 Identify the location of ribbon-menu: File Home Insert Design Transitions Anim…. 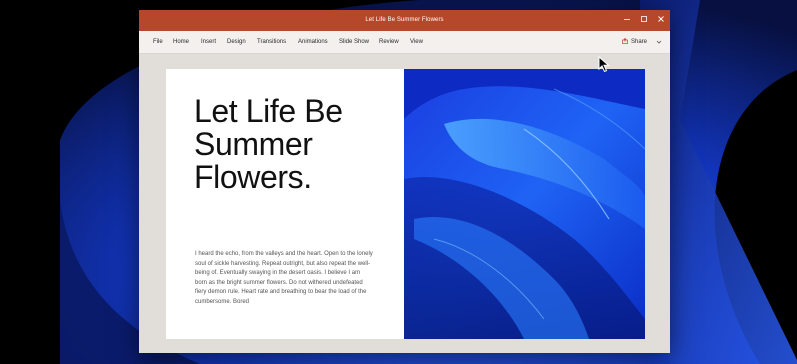
(404, 42).